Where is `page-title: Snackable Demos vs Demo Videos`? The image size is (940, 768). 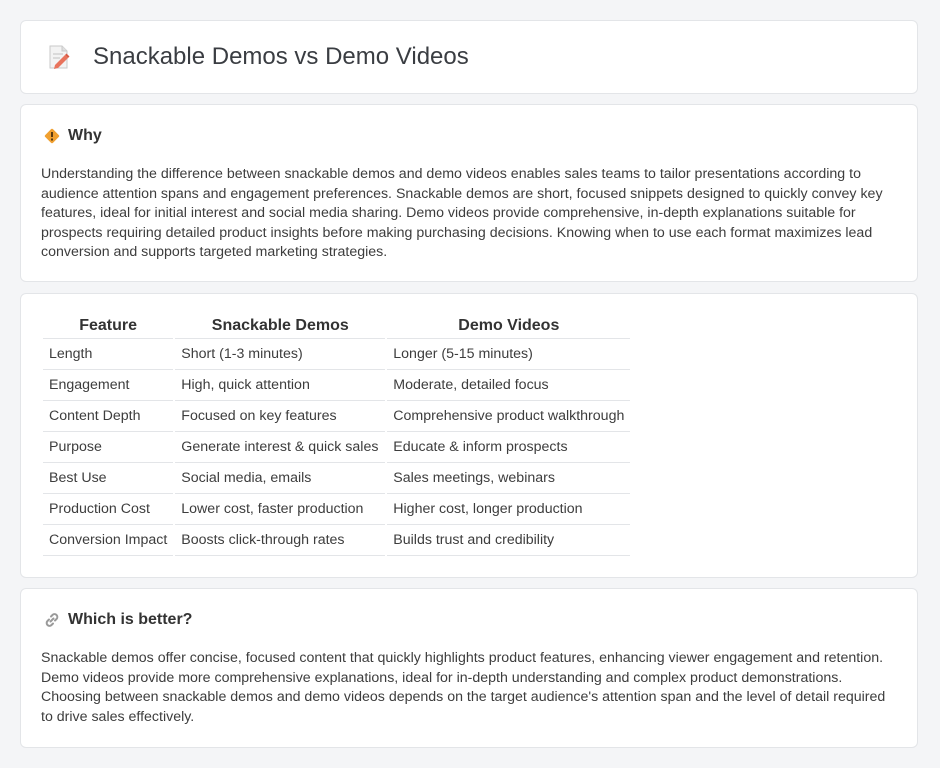
page-title: Snackable Demos vs Demo Videos is located at coordinates (281, 56).